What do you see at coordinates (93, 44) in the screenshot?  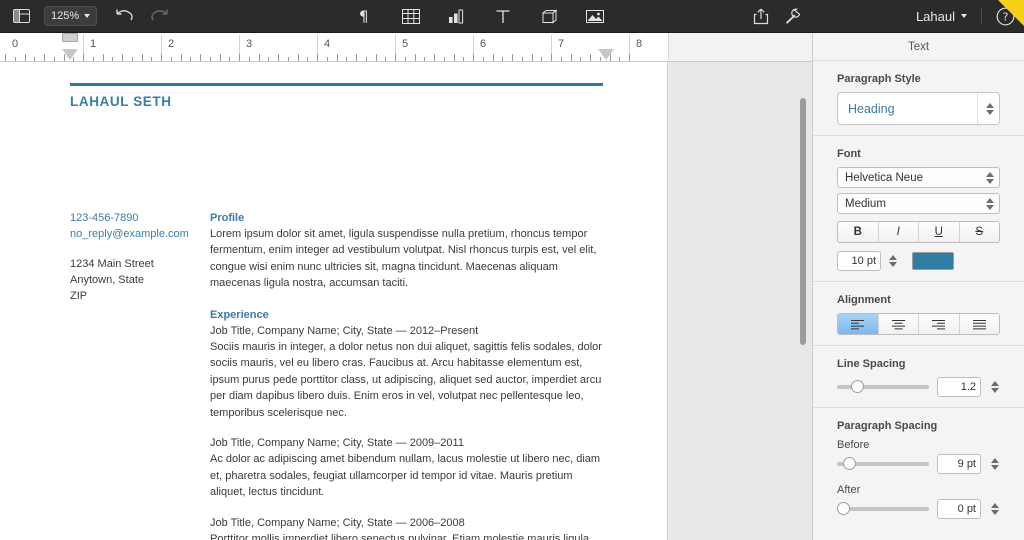 I see `ruler-number: 1` at bounding box center [93, 44].